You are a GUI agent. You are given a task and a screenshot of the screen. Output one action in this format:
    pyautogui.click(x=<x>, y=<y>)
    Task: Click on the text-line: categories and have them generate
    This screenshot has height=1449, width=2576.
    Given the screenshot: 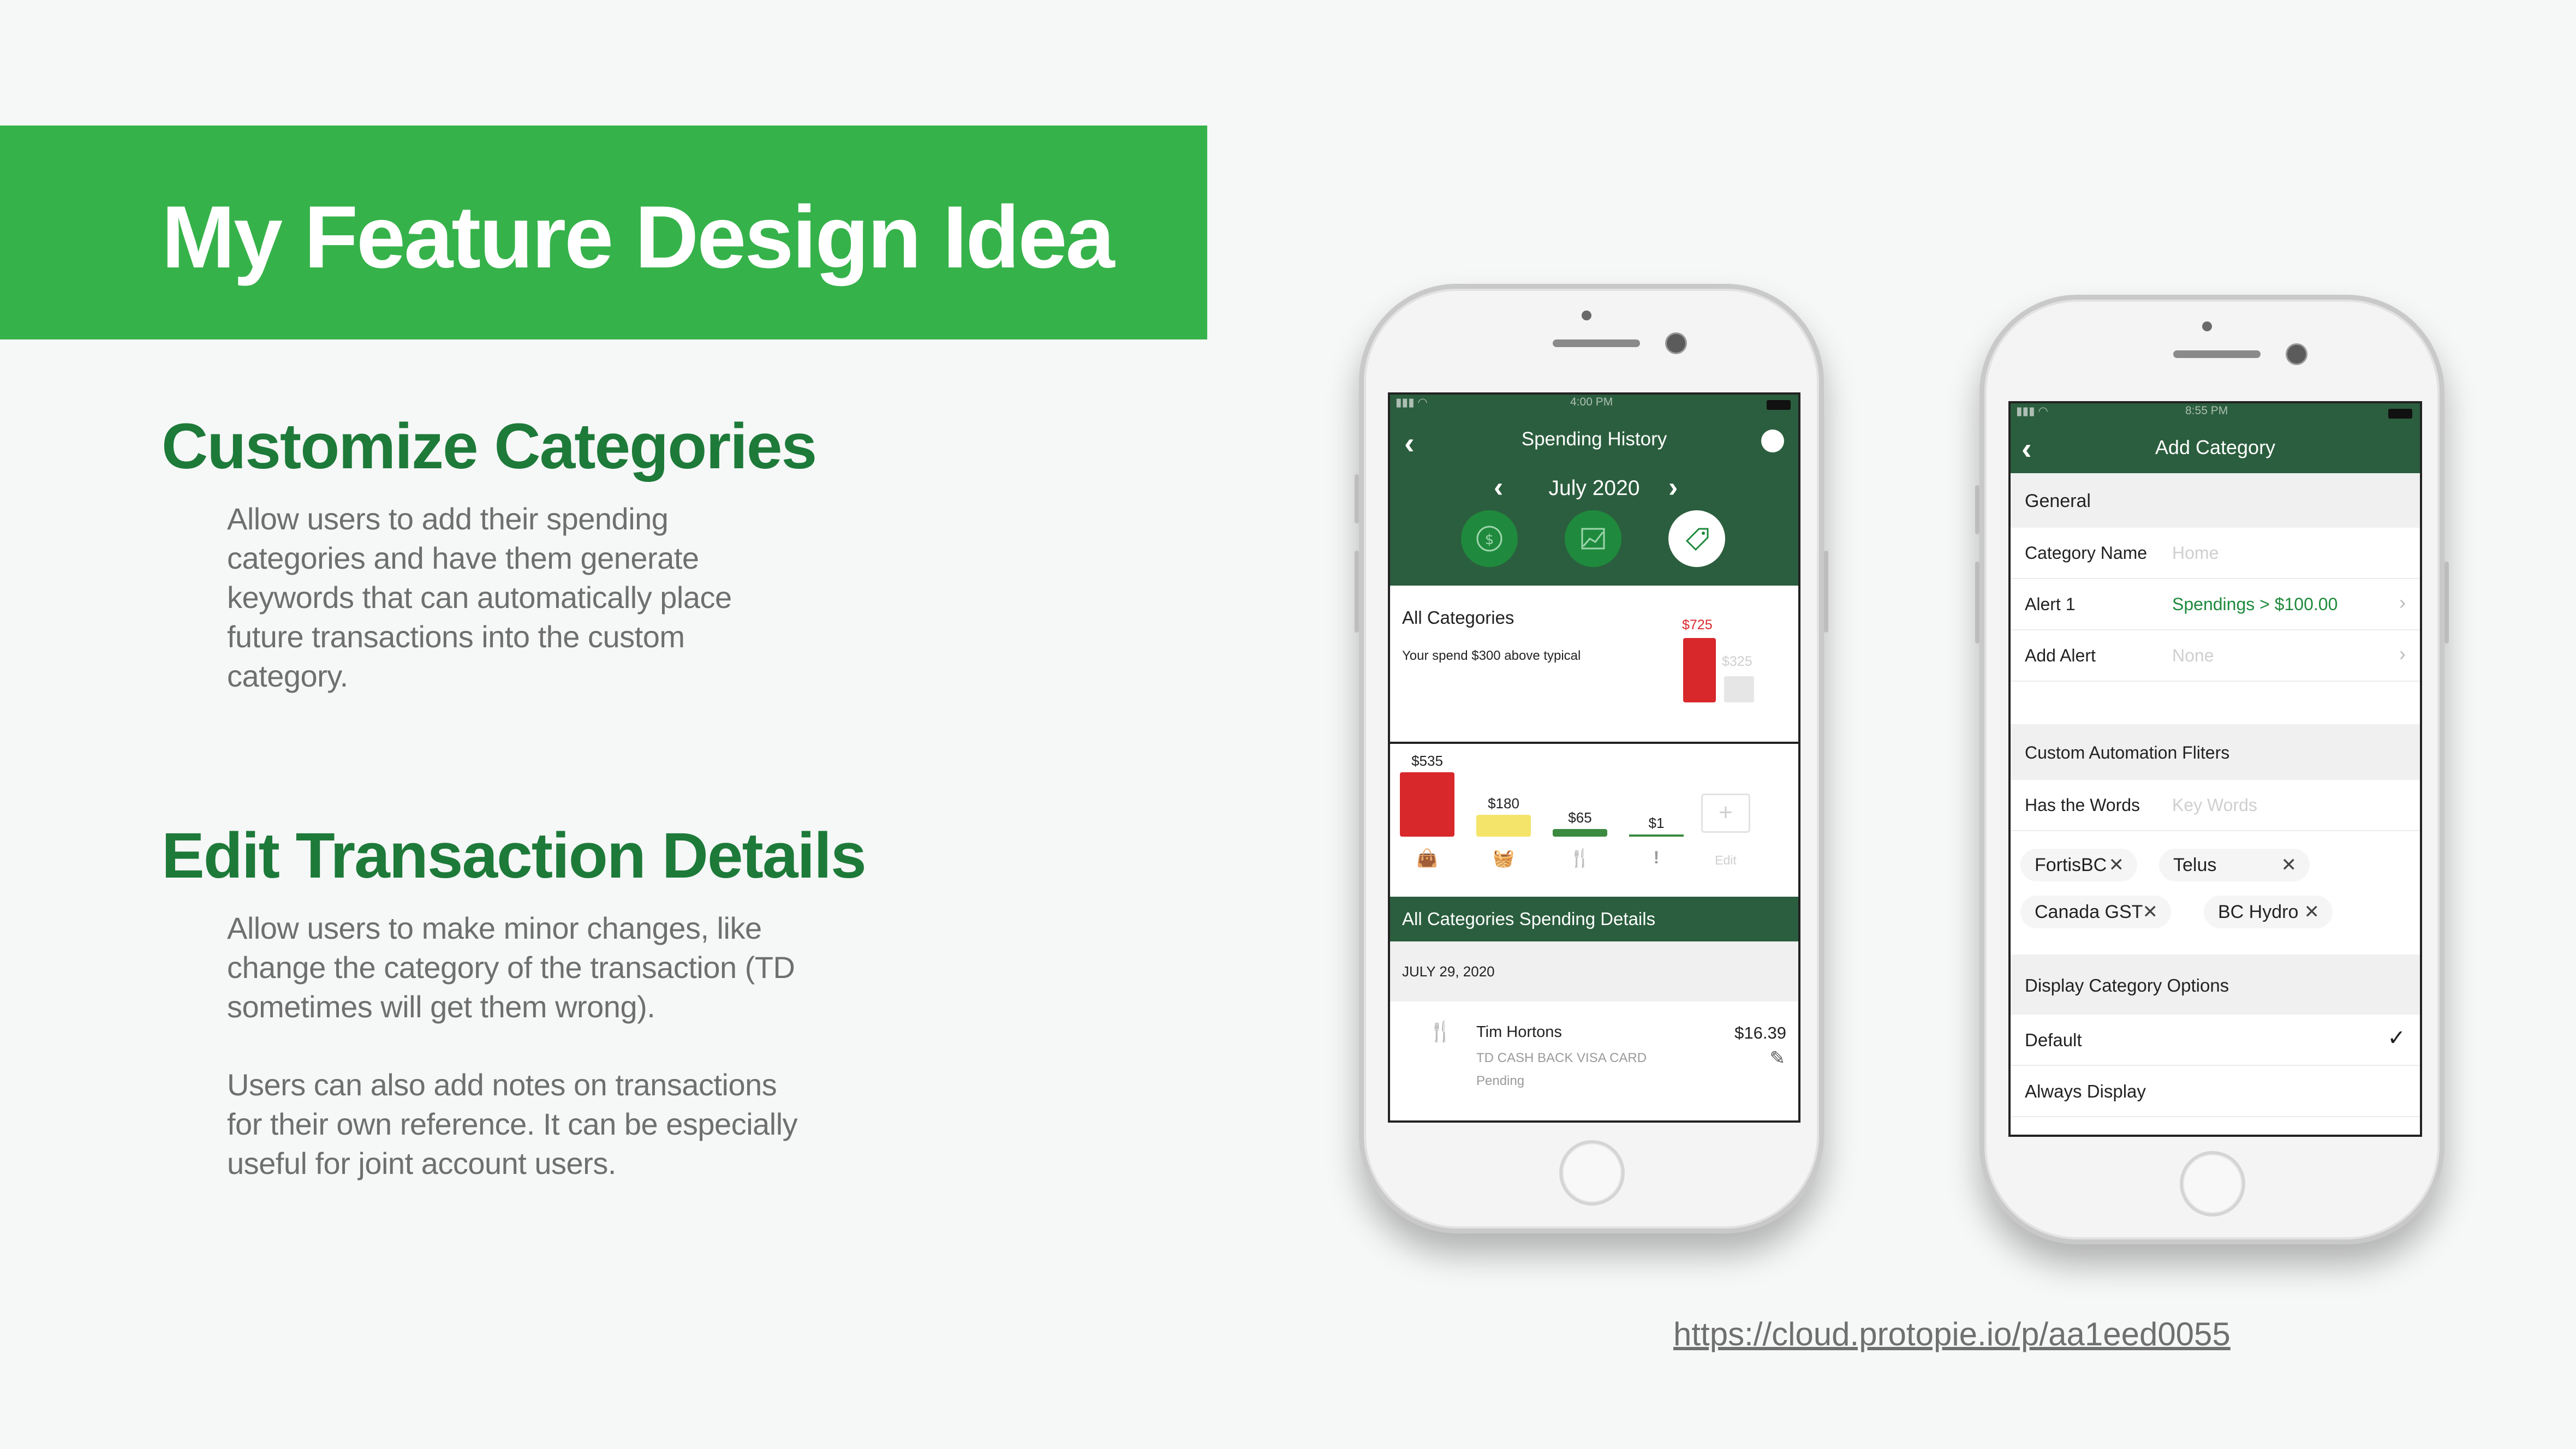 What is the action you would take?
    pyautogui.click(x=463, y=558)
    